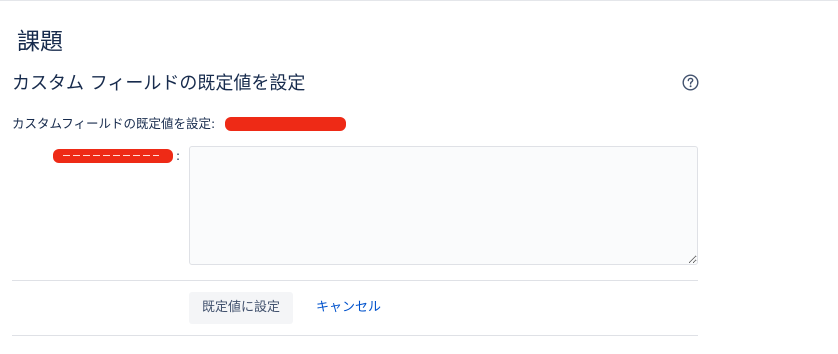 Image resolution: width=838 pixels, height=354 pixels. What do you see at coordinates (178, 156) in the screenshot?
I see `field-label-colon: :` at bounding box center [178, 156].